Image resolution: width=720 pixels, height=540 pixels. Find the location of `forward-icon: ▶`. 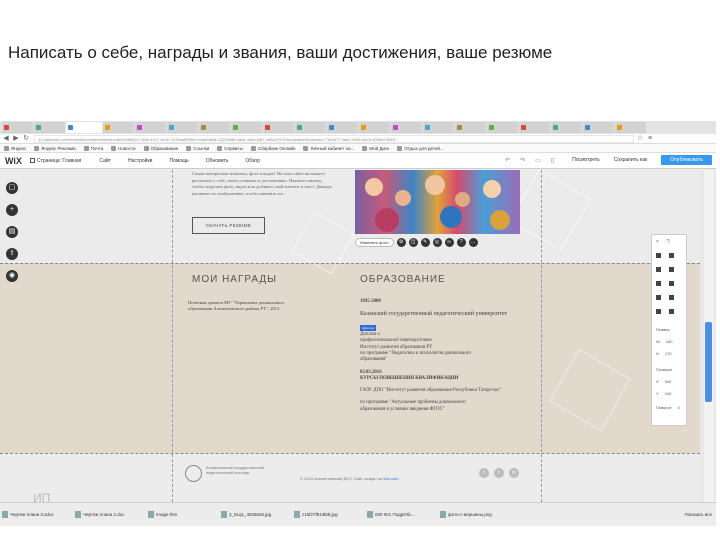

forward-icon: ▶ is located at coordinates (16, 139).